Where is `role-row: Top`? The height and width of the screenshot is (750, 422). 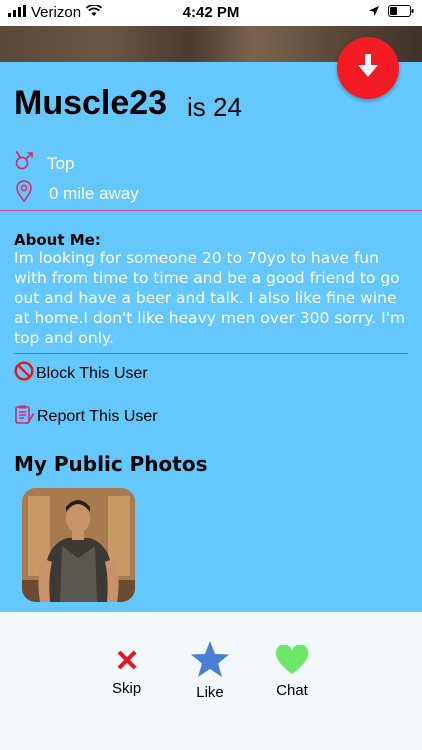 role-row: Top is located at coordinates (44, 163).